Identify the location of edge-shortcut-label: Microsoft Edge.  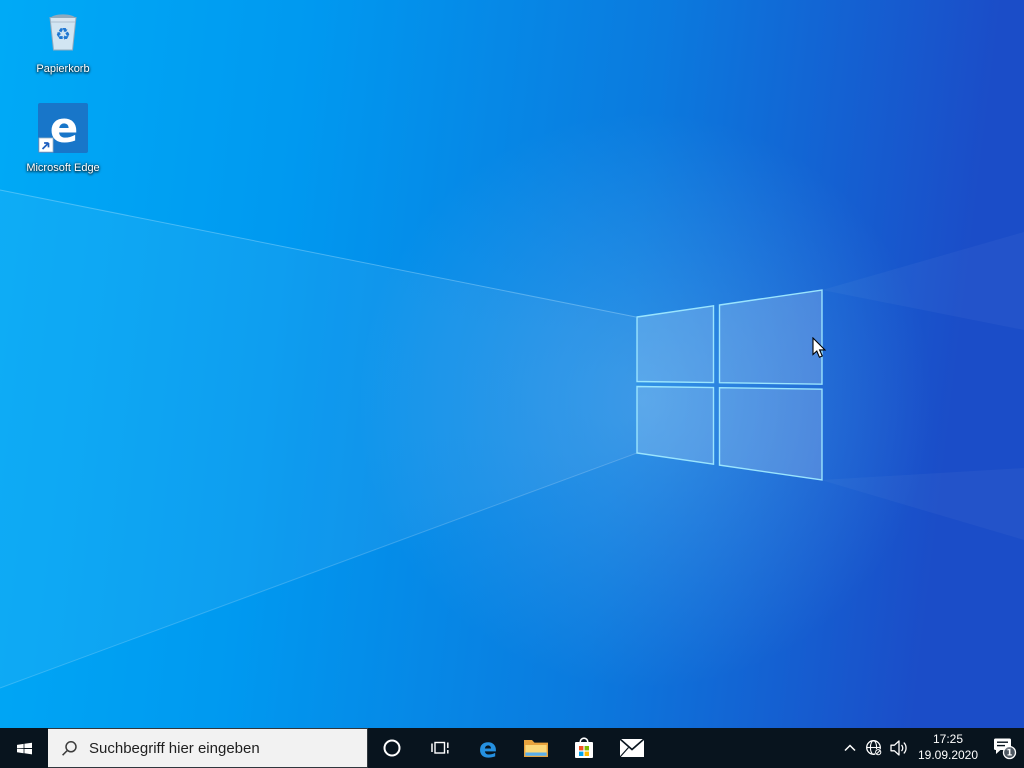
(63, 168).